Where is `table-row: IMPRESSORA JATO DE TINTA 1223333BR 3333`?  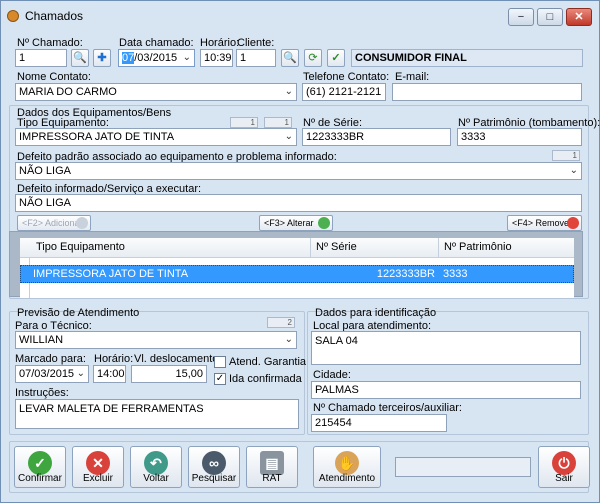 table-row: IMPRESSORA JATO DE TINTA 1223333BR 3333 is located at coordinates (297, 274).